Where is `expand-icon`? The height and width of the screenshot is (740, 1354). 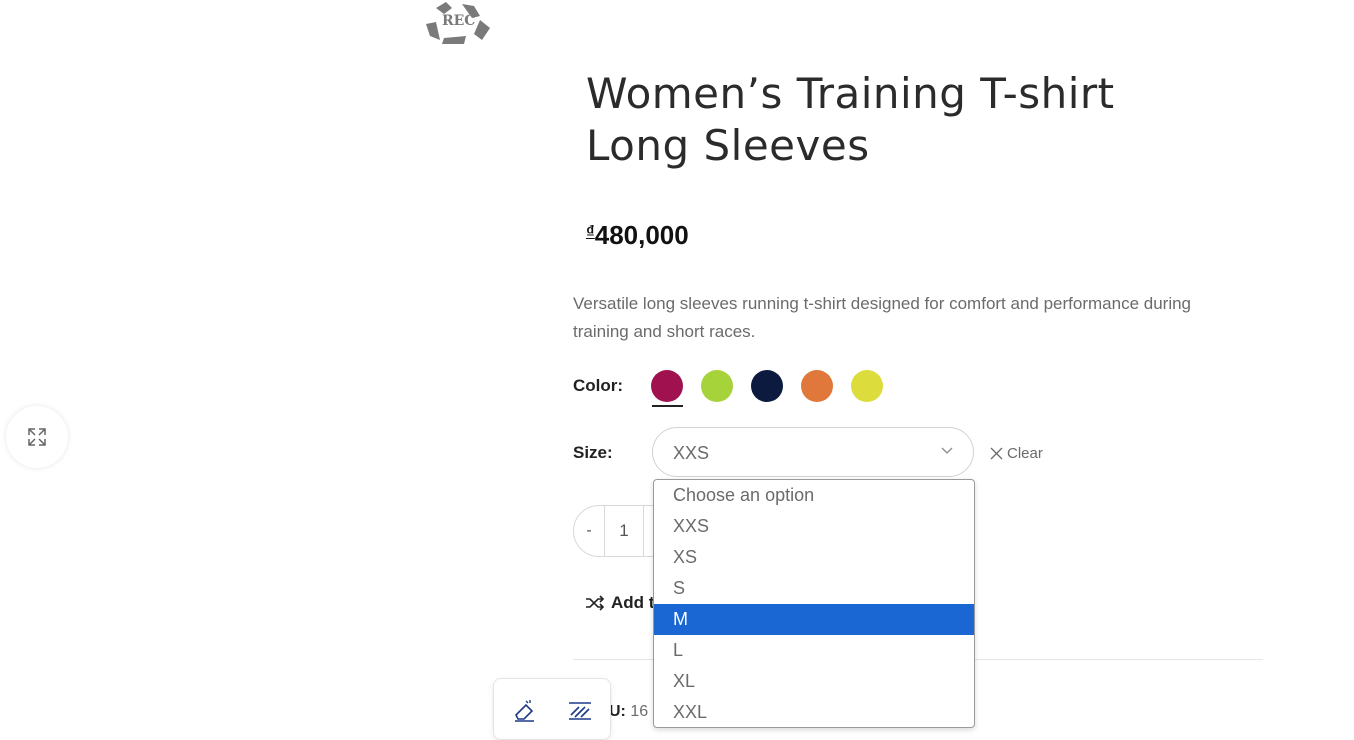 expand-icon is located at coordinates (37, 437).